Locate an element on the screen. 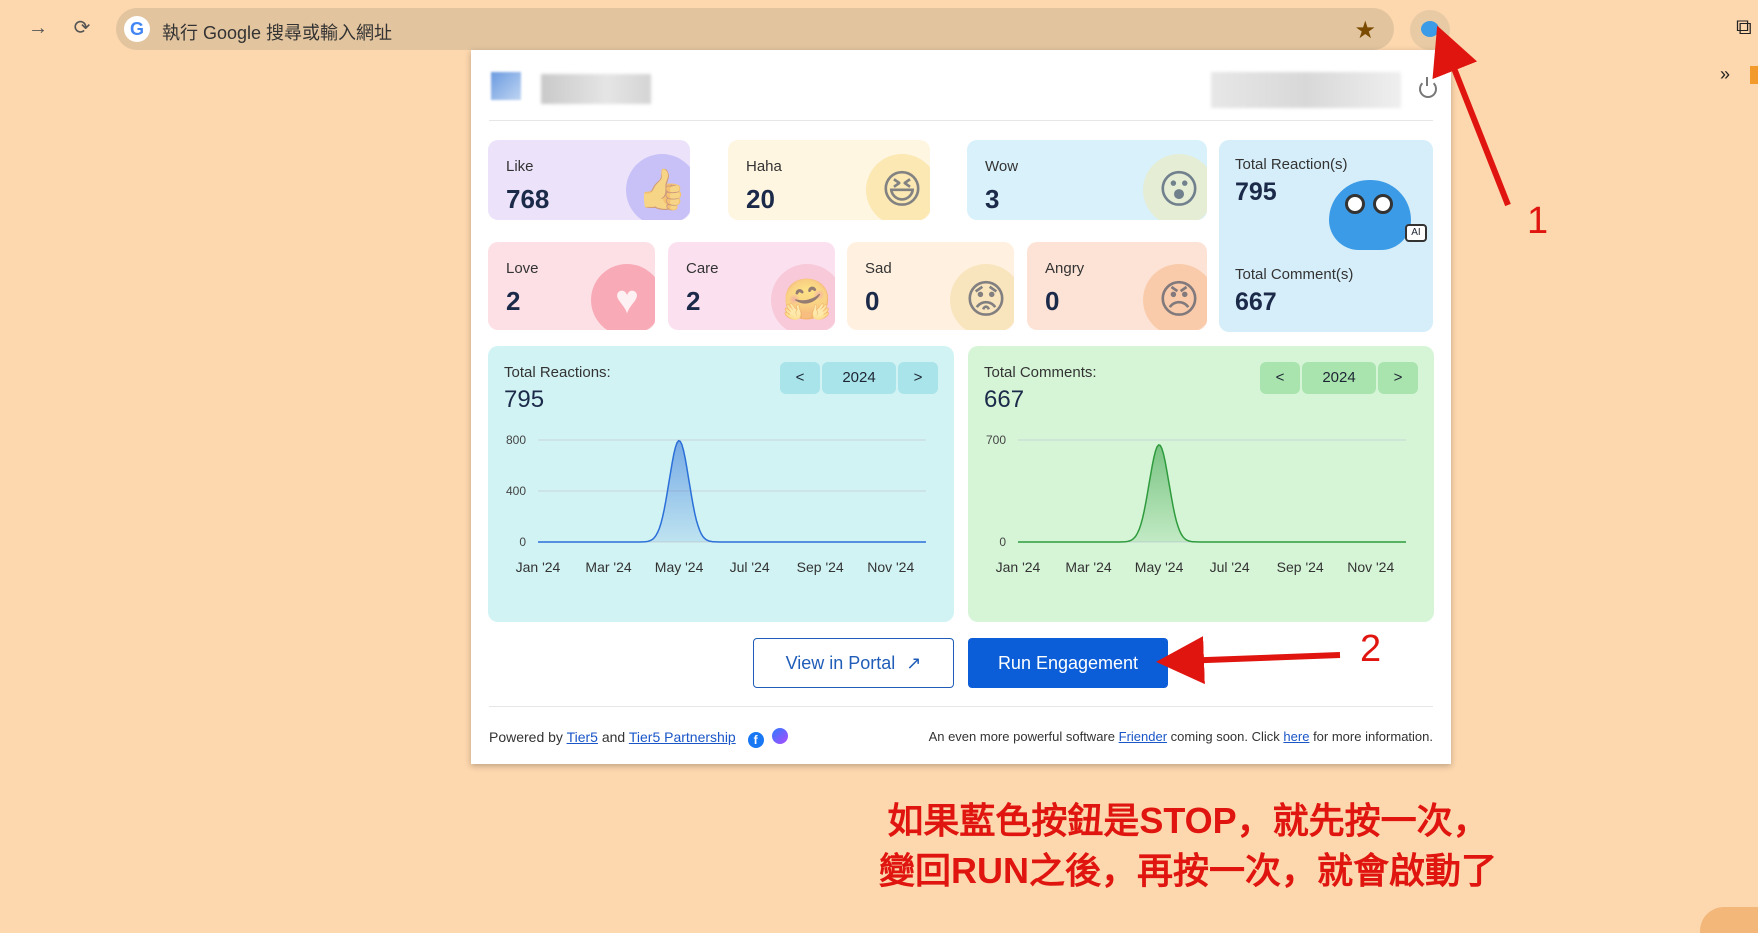 The width and height of the screenshot is (1758, 933). arrow-to-extension is located at coordinates (1471, 116).